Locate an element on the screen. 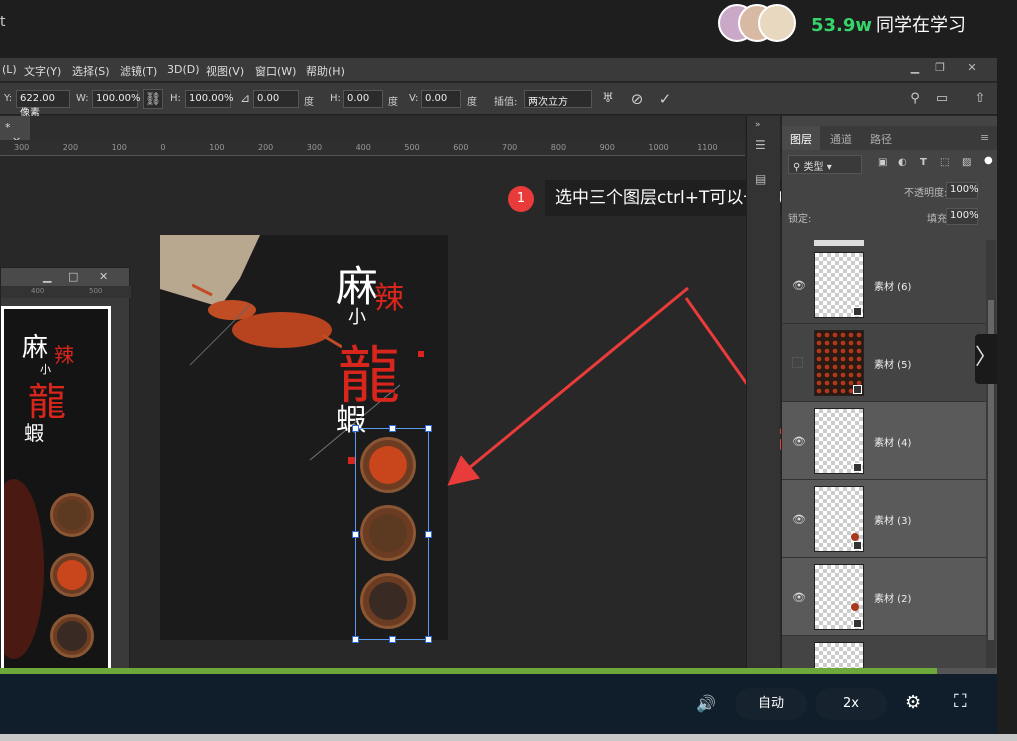 The height and width of the screenshot is (741, 1017). quality-button: 自动 is located at coordinates (771, 704).